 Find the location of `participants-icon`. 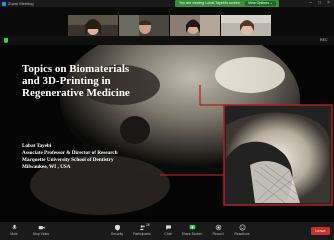

participants-icon is located at coordinates (142, 227).